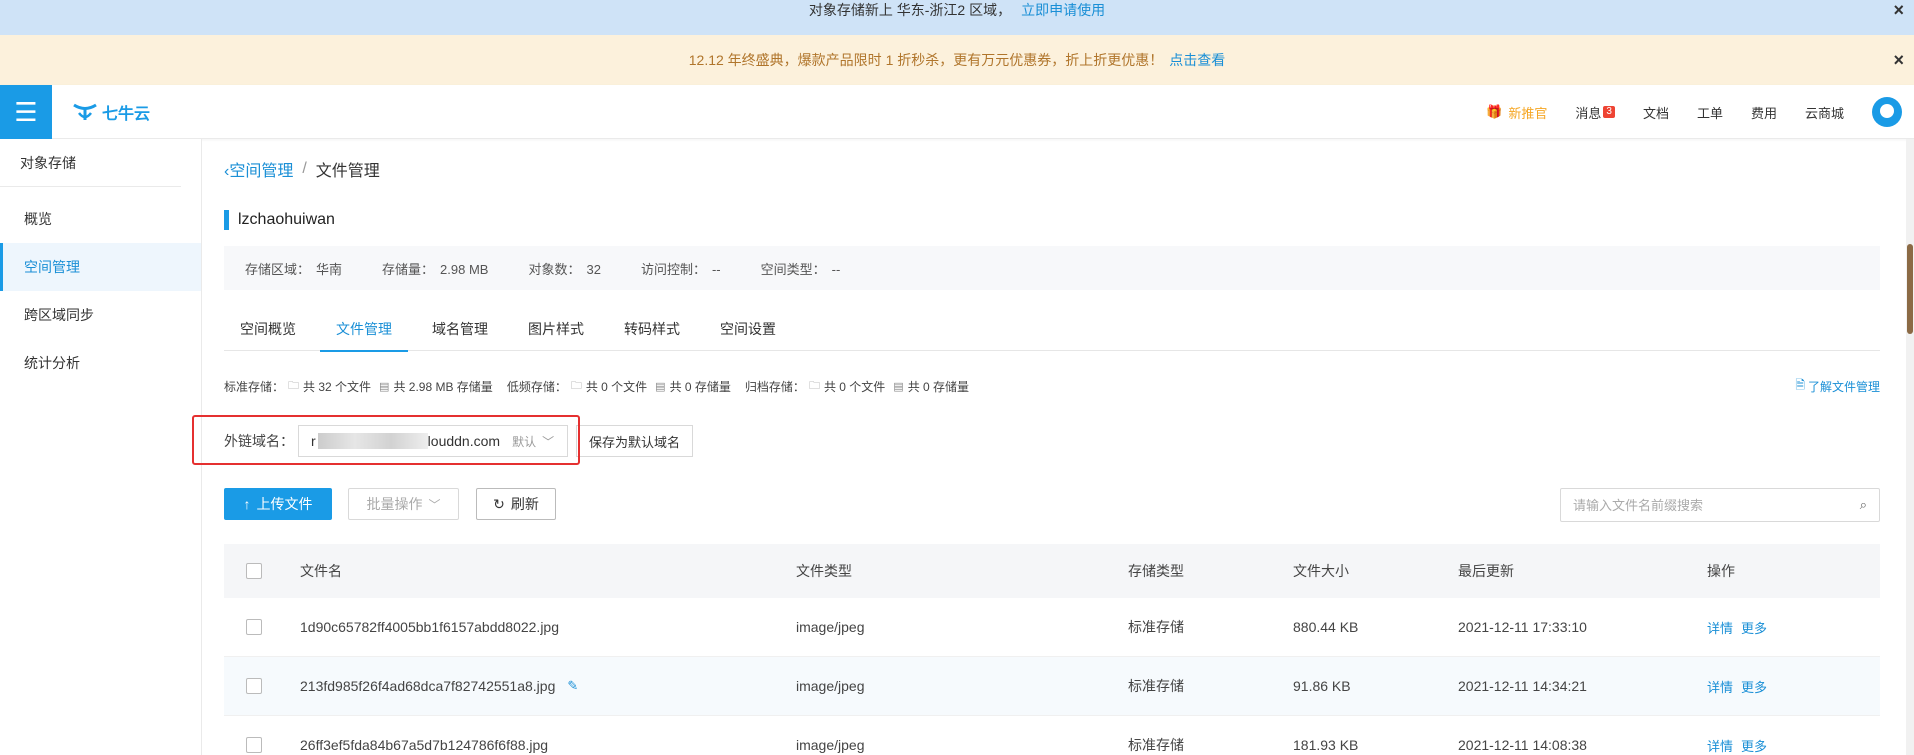 This screenshot has height=755, width=1914. I want to click on file-size: 880.44 KB, so click(1326, 627).